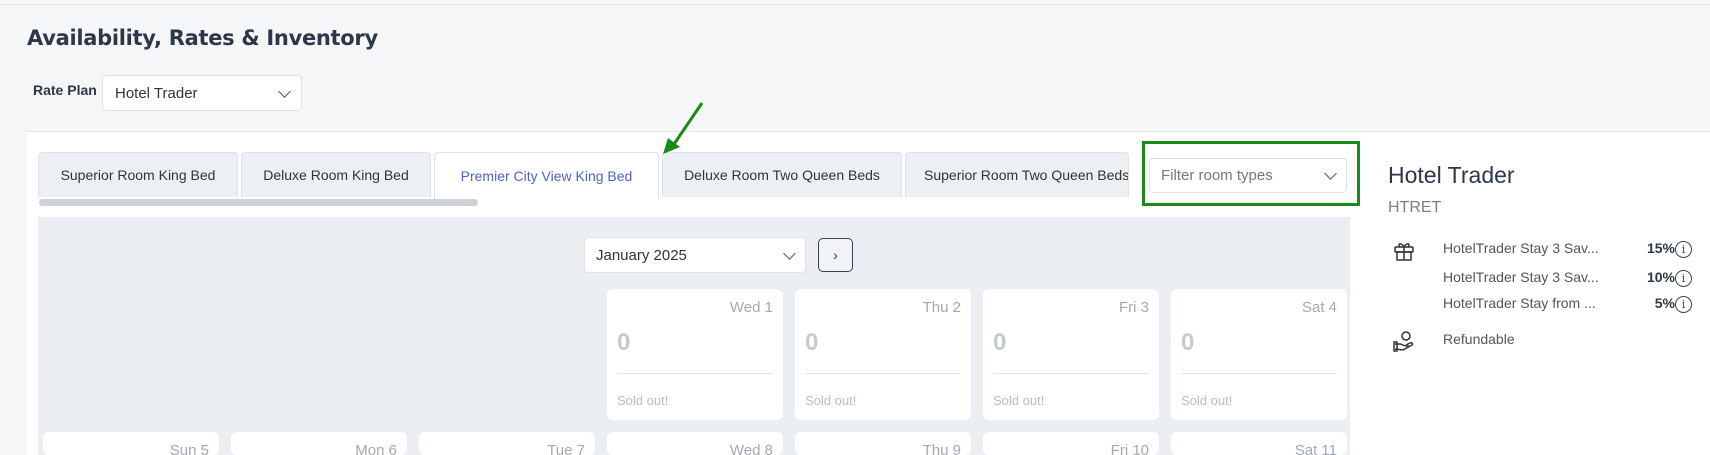  Describe the element at coordinates (1071, 443) in the screenshot. I see `day-card: Fri 10` at that location.